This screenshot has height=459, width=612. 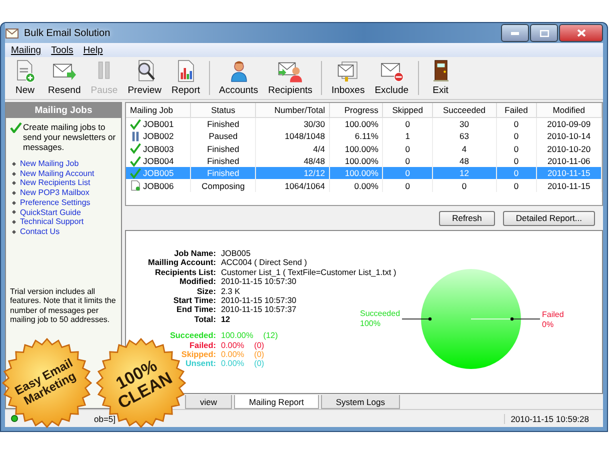 What do you see at coordinates (205, 319) in the screenshot?
I see `field-label: Total:` at bounding box center [205, 319].